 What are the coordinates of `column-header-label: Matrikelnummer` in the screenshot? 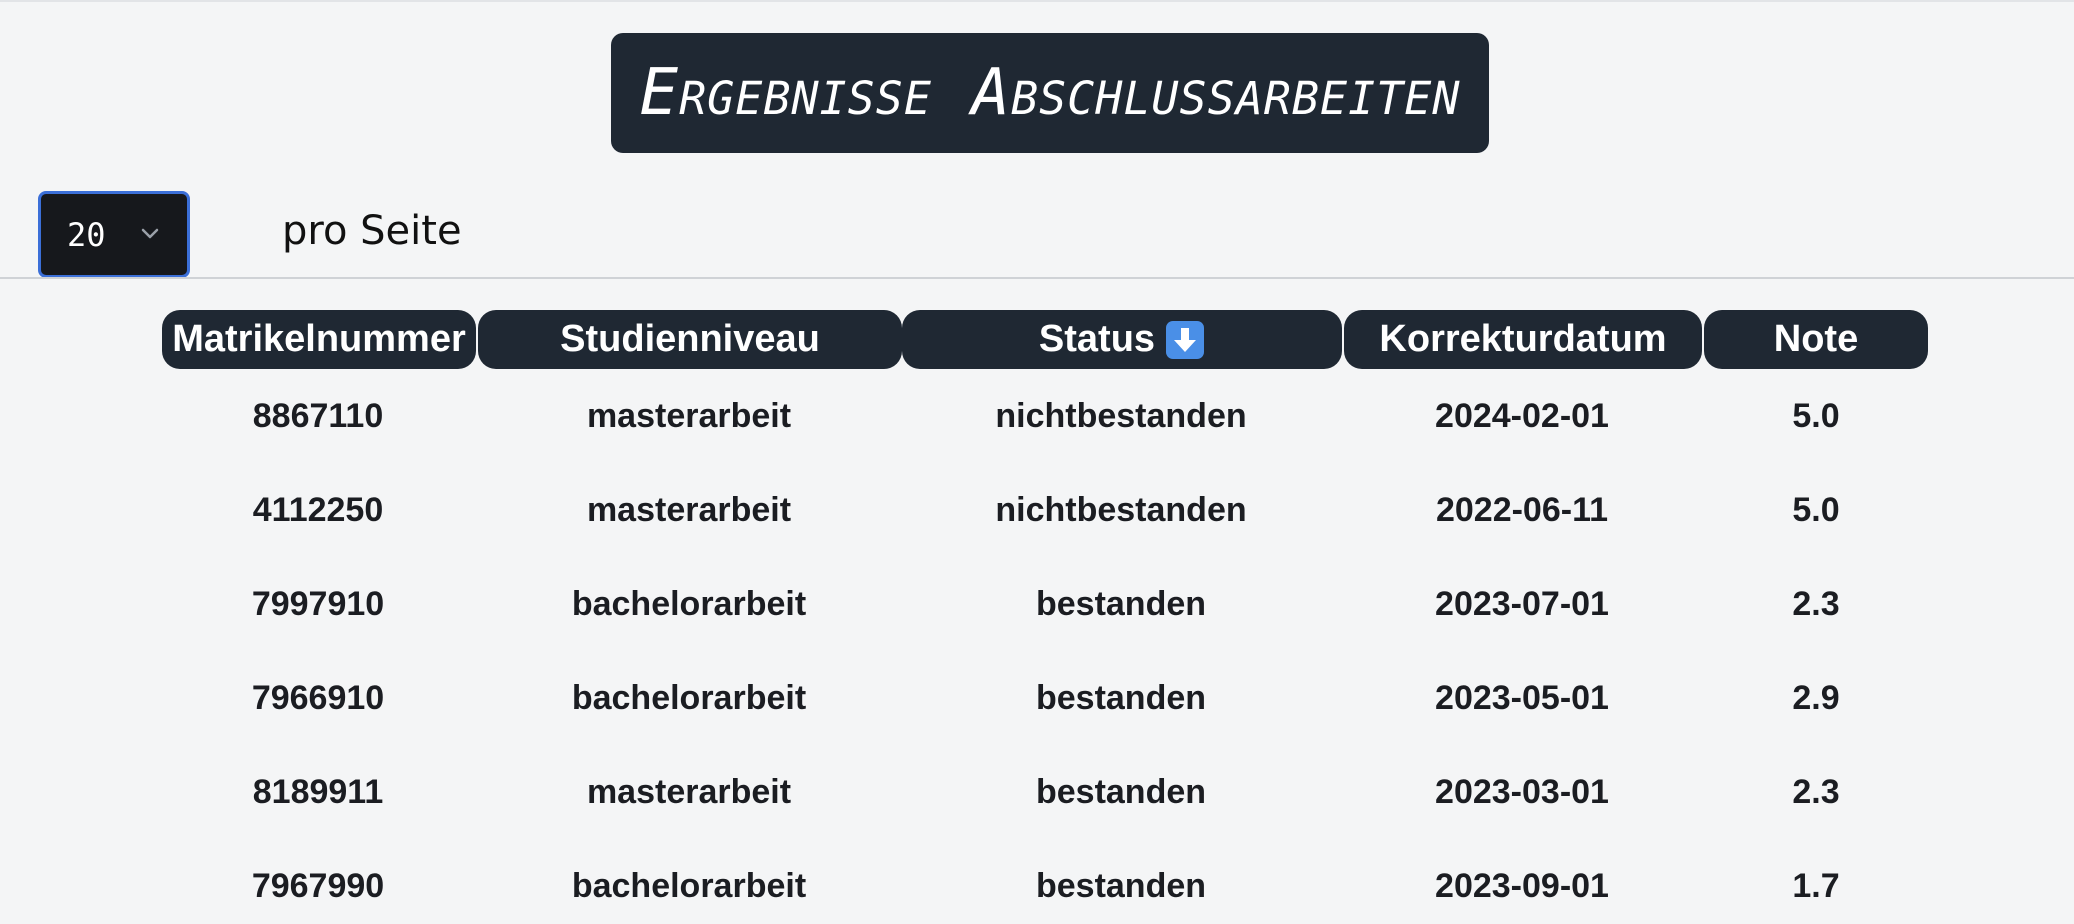 It's located at (319, 339).